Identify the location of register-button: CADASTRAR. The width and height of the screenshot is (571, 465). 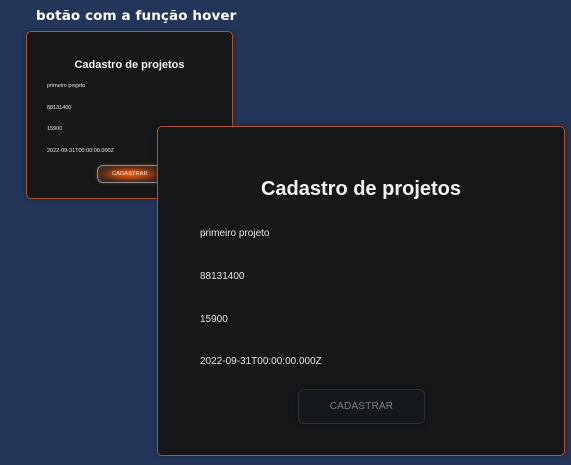
(361, 406).